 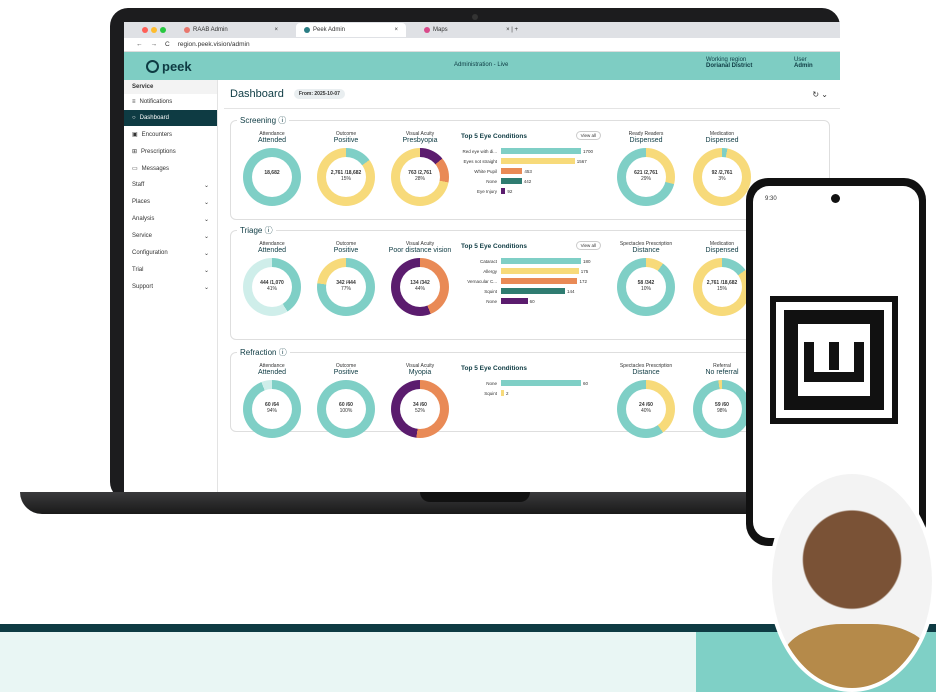 I want to click on sidebar-group: Support ⌄, so click(x=170, y=287).